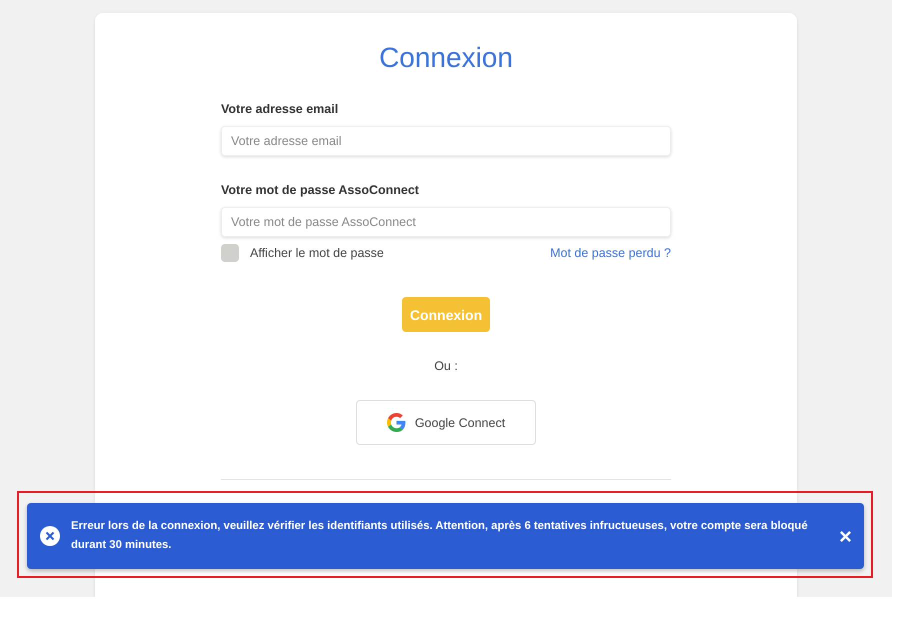 The width and height of the screenshot is (907, 625). What do you see at coordinates (280, 109) in the screenshot?
I see `field-label: Votre adresse email` at bounding box center [280, 109].